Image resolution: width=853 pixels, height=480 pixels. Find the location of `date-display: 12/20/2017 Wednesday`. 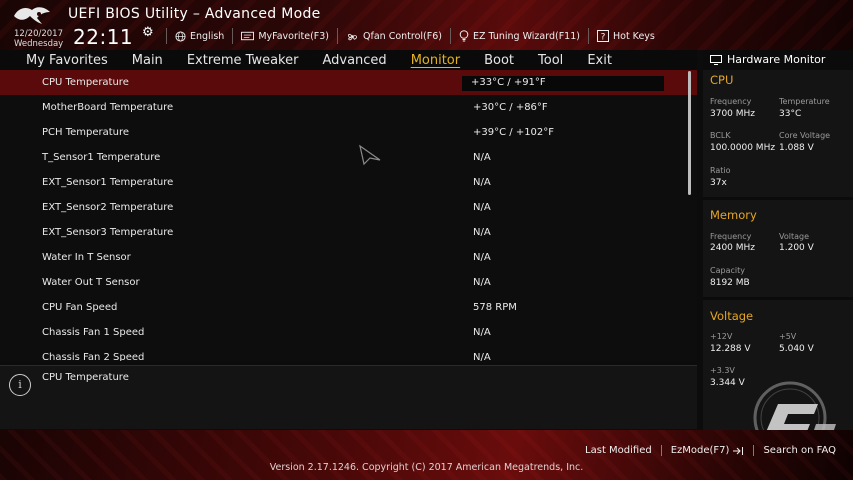

date-display: 12/20/2017 Wednesday is located at coordinates (38, 39).